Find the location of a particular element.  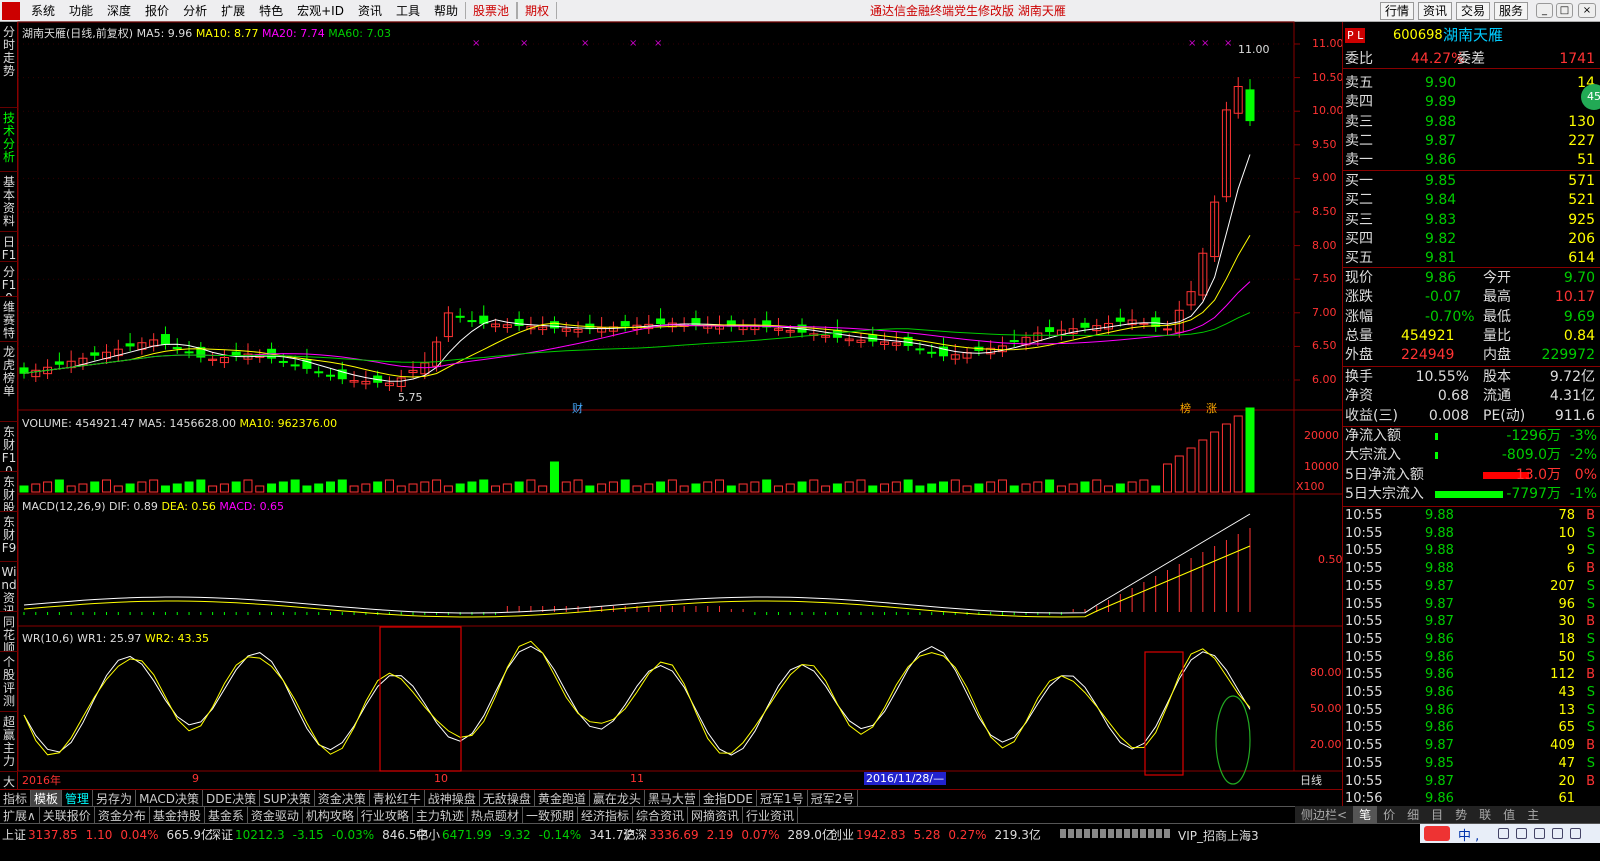

side-tab-3: 细 is located at coordinates (1413, 814).